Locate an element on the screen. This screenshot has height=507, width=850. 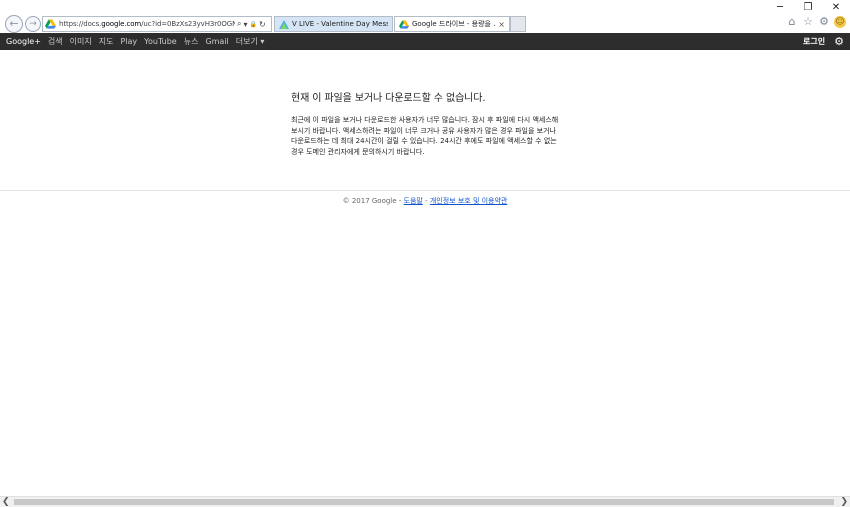
tab-google-drive: Google 드라이브 - 용량을 ... × is located at coordinates (452, 24).